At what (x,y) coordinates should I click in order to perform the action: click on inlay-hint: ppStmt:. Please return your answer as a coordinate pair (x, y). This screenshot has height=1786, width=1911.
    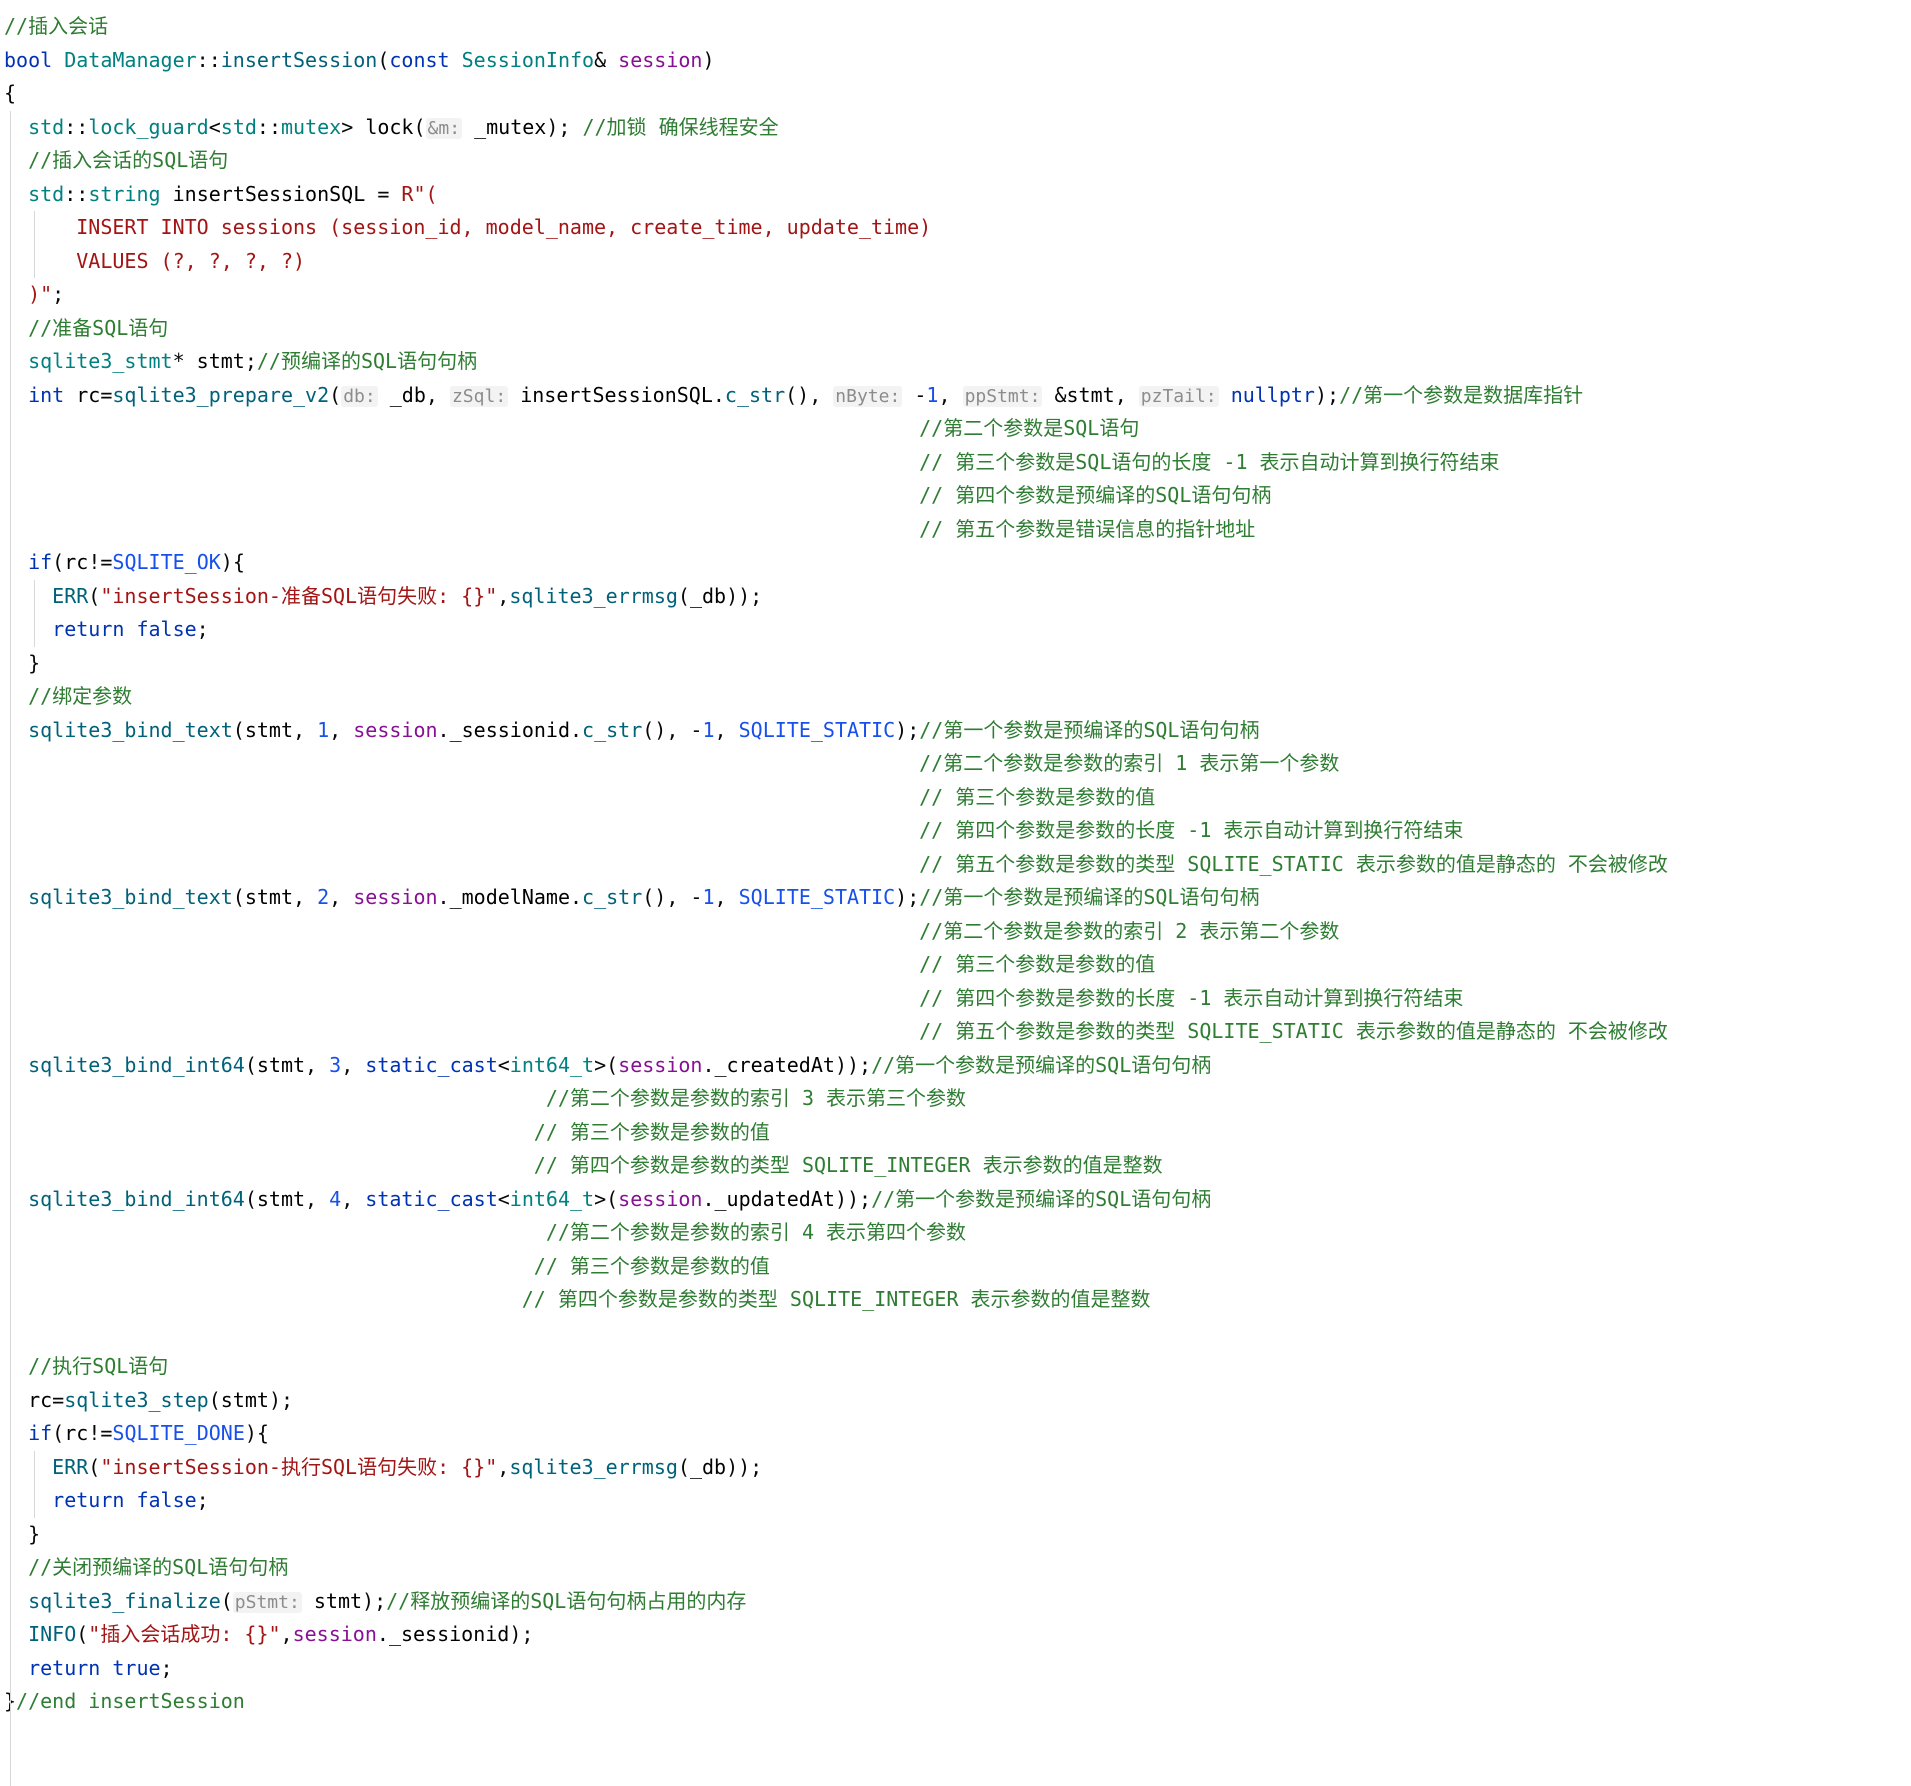
    Looking at the image, I should click on (1002, 396).